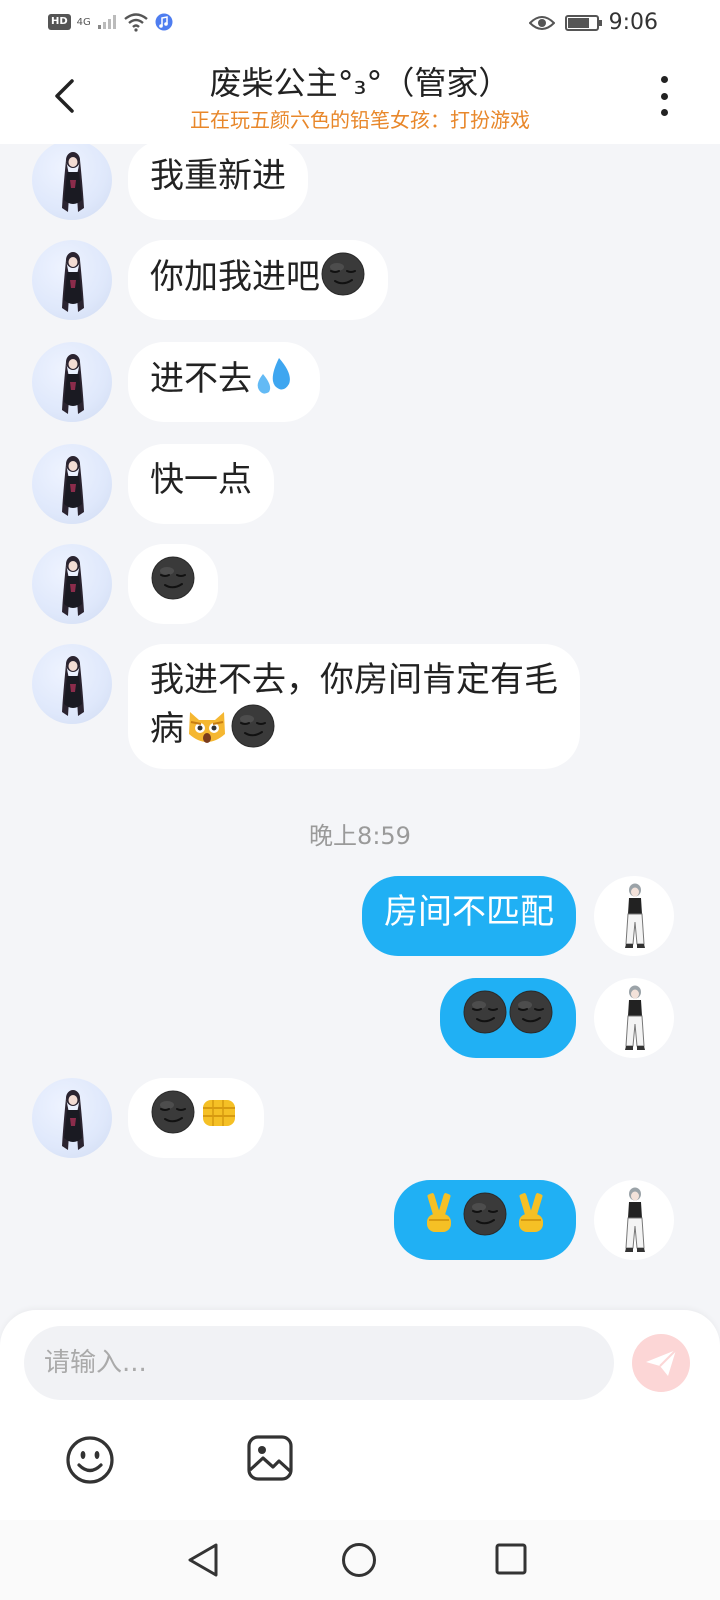 The height and width of the screenshot is (1600, 720). Describe the element at coordinates (203, 1560) in the screenshot. I see `triangle-back-icon` at that location.